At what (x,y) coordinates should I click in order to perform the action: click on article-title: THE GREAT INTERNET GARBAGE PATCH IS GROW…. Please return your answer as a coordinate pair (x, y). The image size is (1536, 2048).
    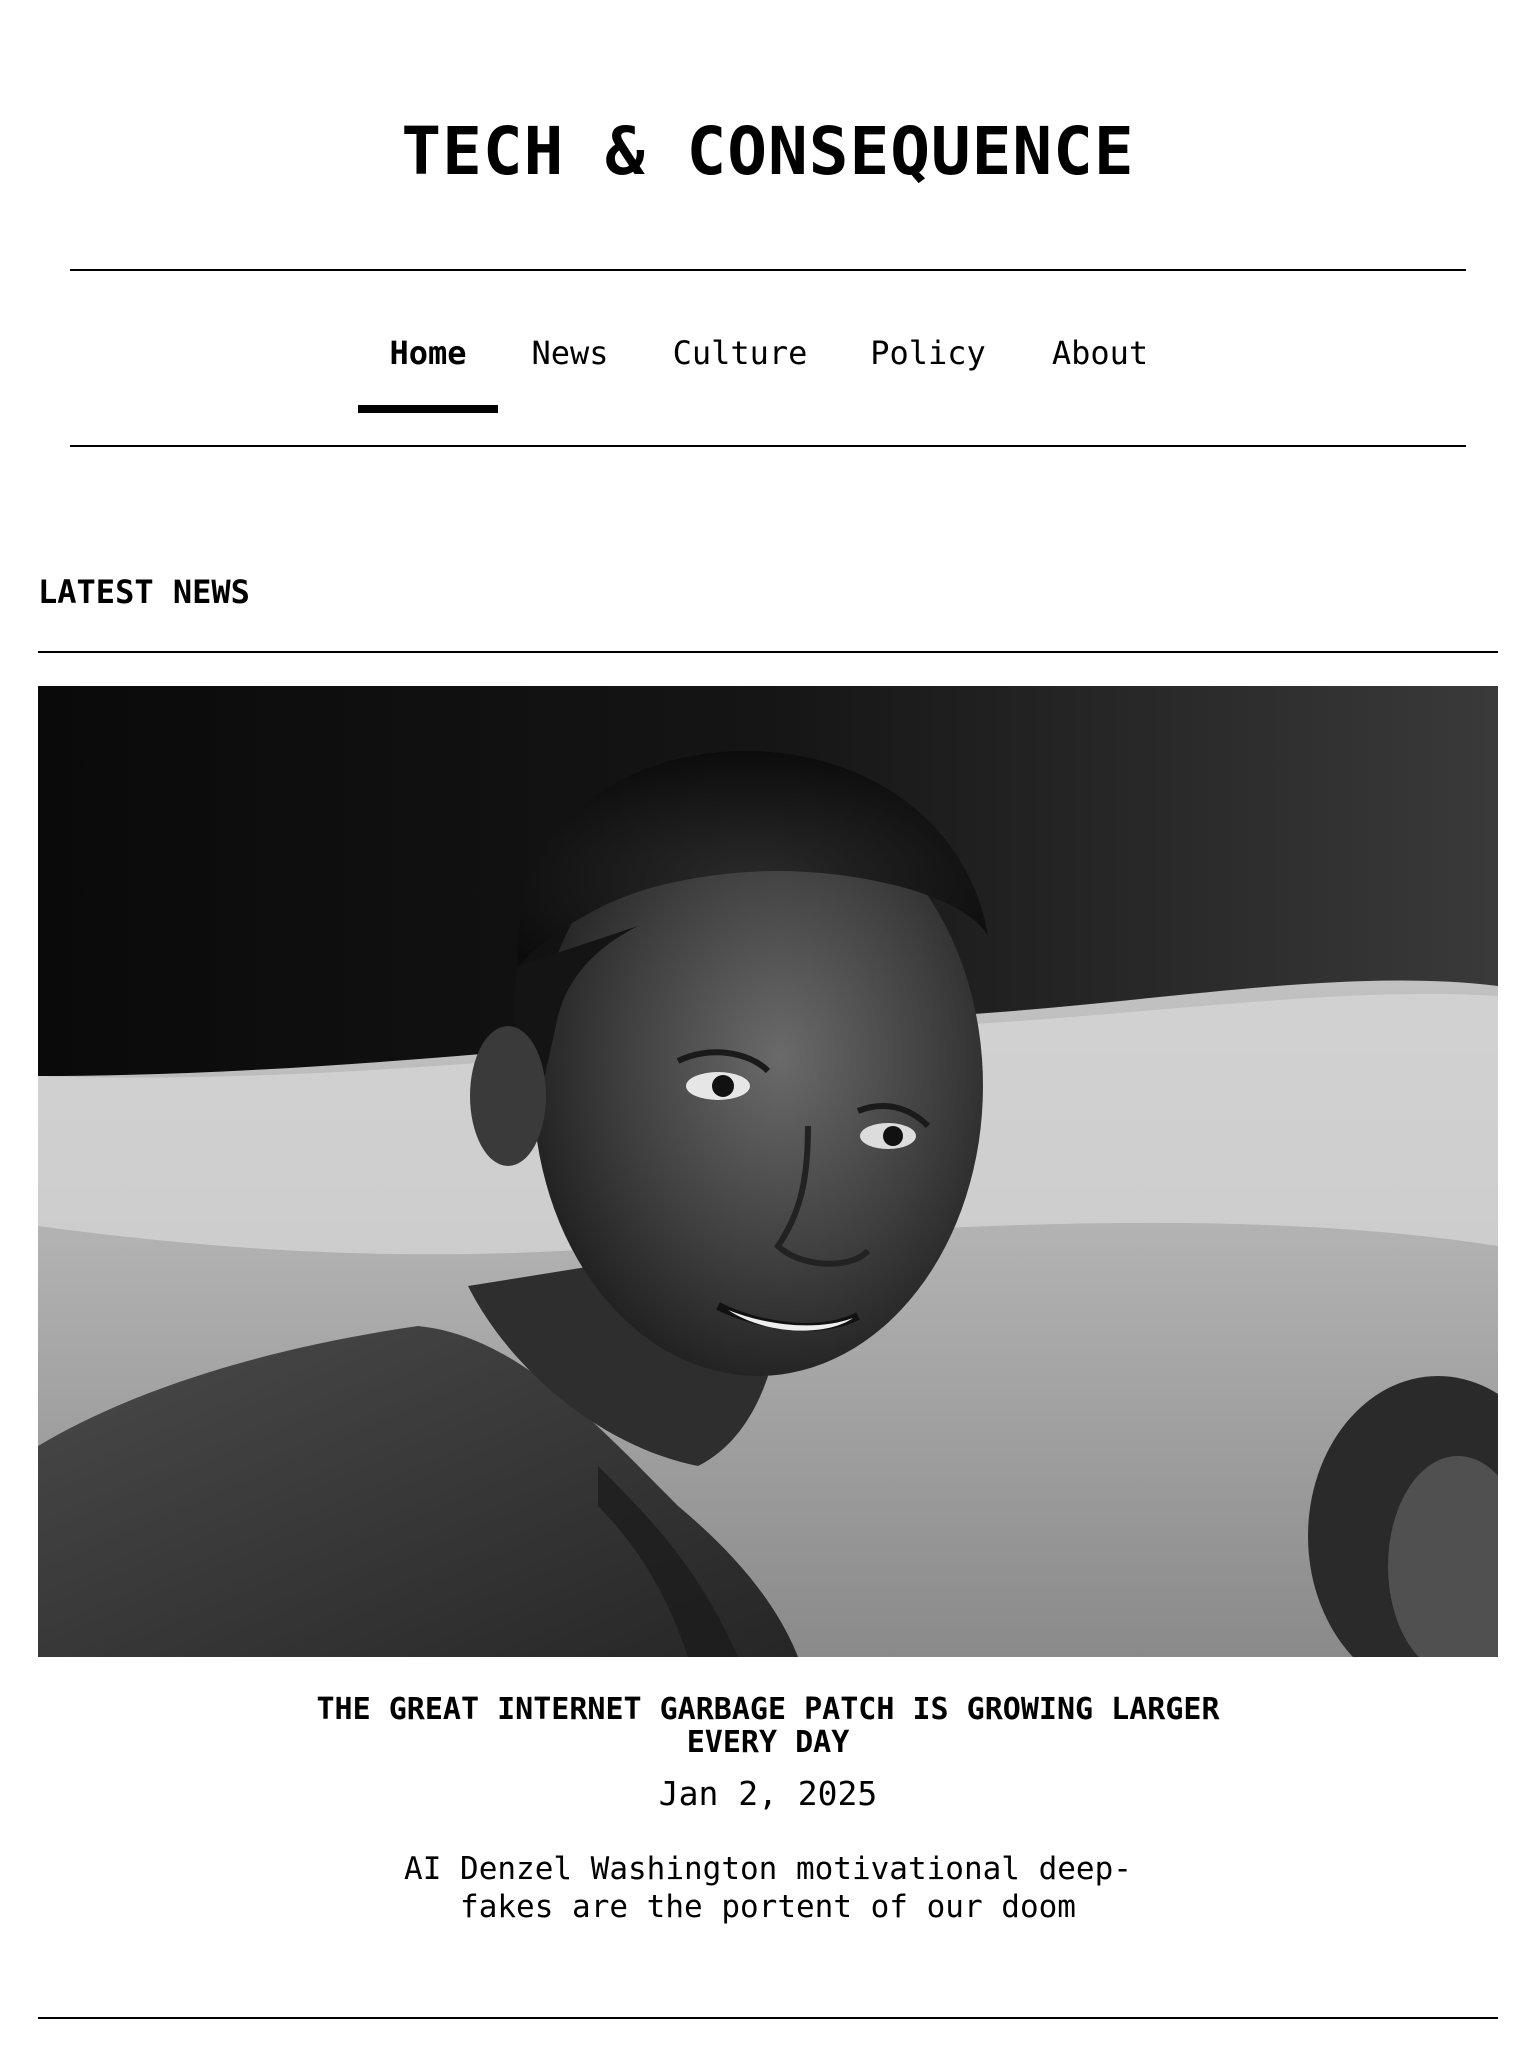
    Looking at the image, I should click on (768, 1726).